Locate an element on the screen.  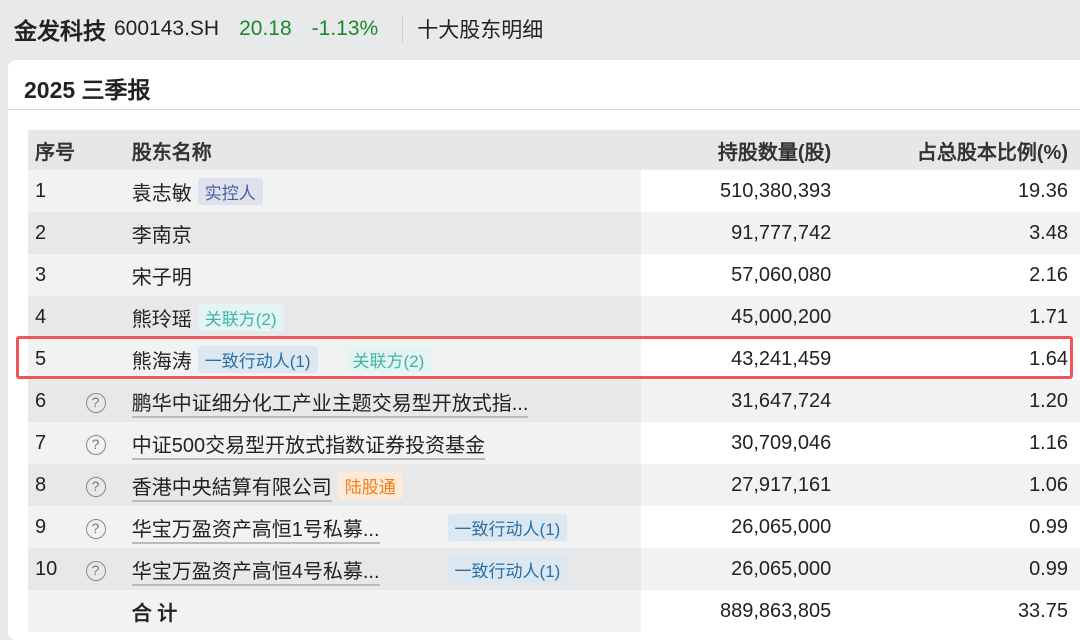
stock-price: 20.18 is located at coordinates (265, 28).